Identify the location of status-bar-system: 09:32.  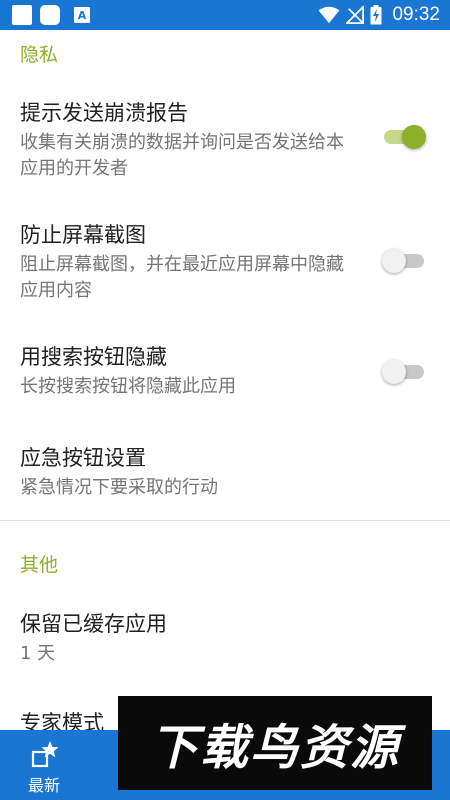
(379, 15).